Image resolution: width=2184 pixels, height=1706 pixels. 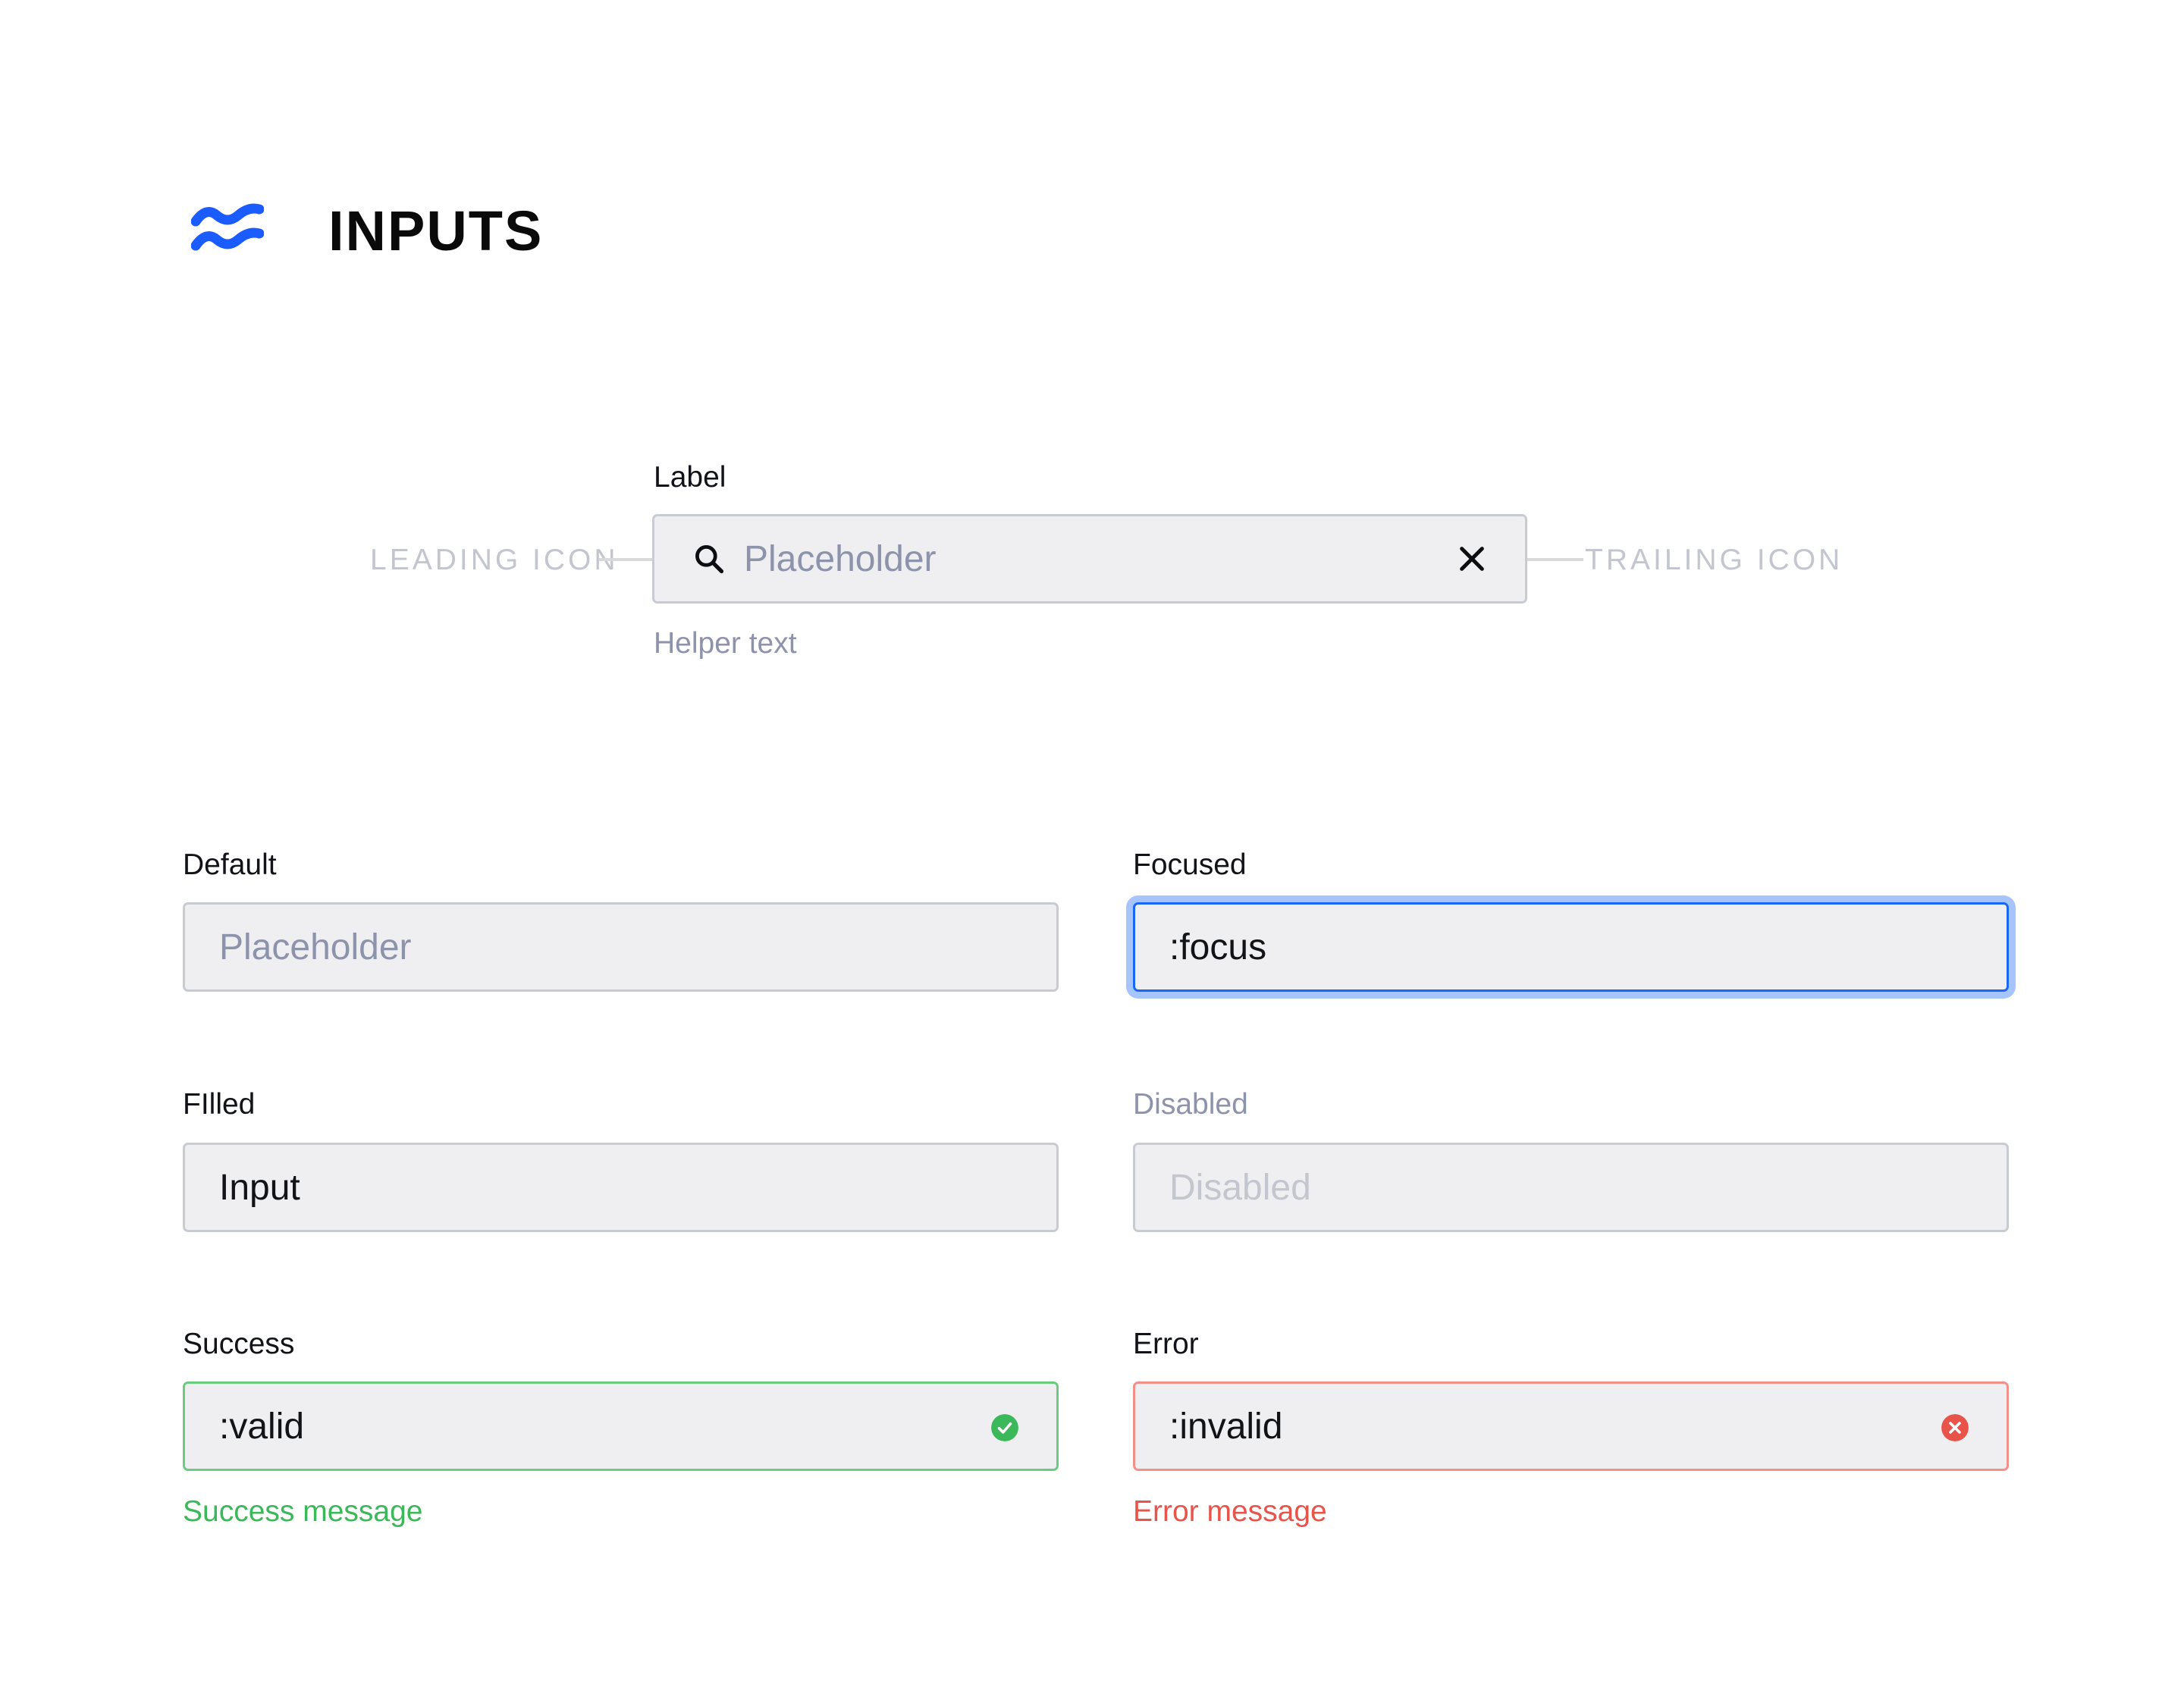 What do you see at coordinates (1230, 1512) in the screenshot?
I see `error-message: Error message` at bounding box center [1230, 1512].